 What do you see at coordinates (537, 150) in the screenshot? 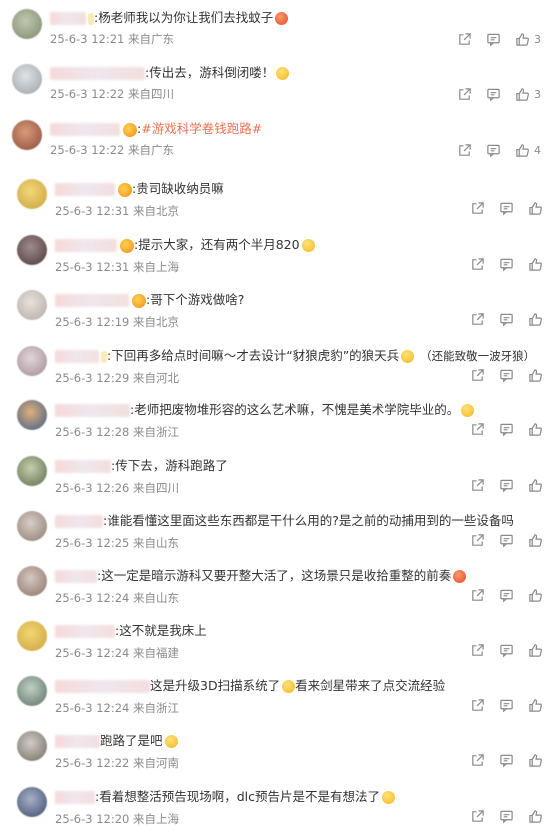
I see `like-count: 4` at bounding box center [537, 150].